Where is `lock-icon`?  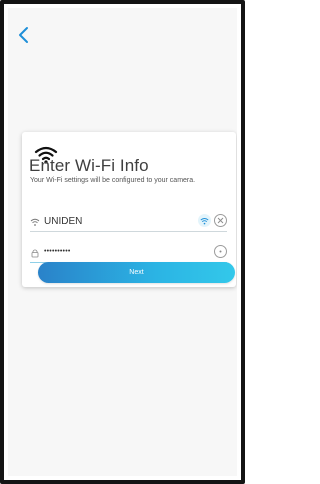
lock-icon is located at coordinates (35, 253).